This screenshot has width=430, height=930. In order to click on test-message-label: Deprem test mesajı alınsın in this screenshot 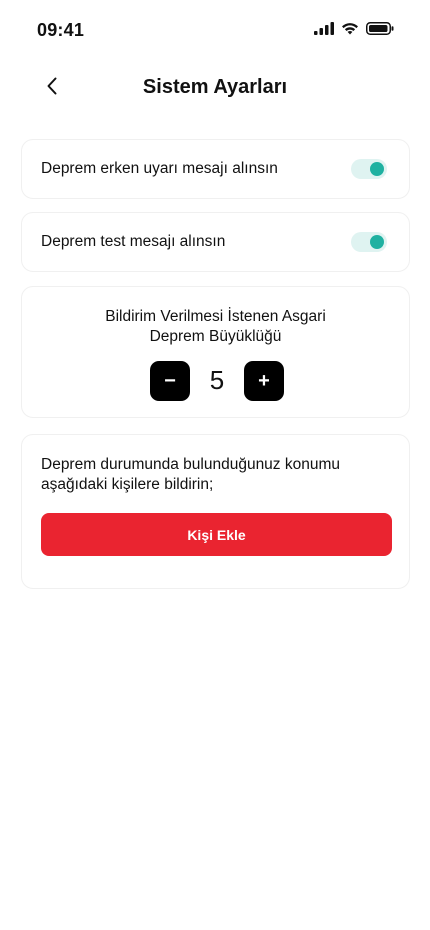, I will do `click(133, 241)`.